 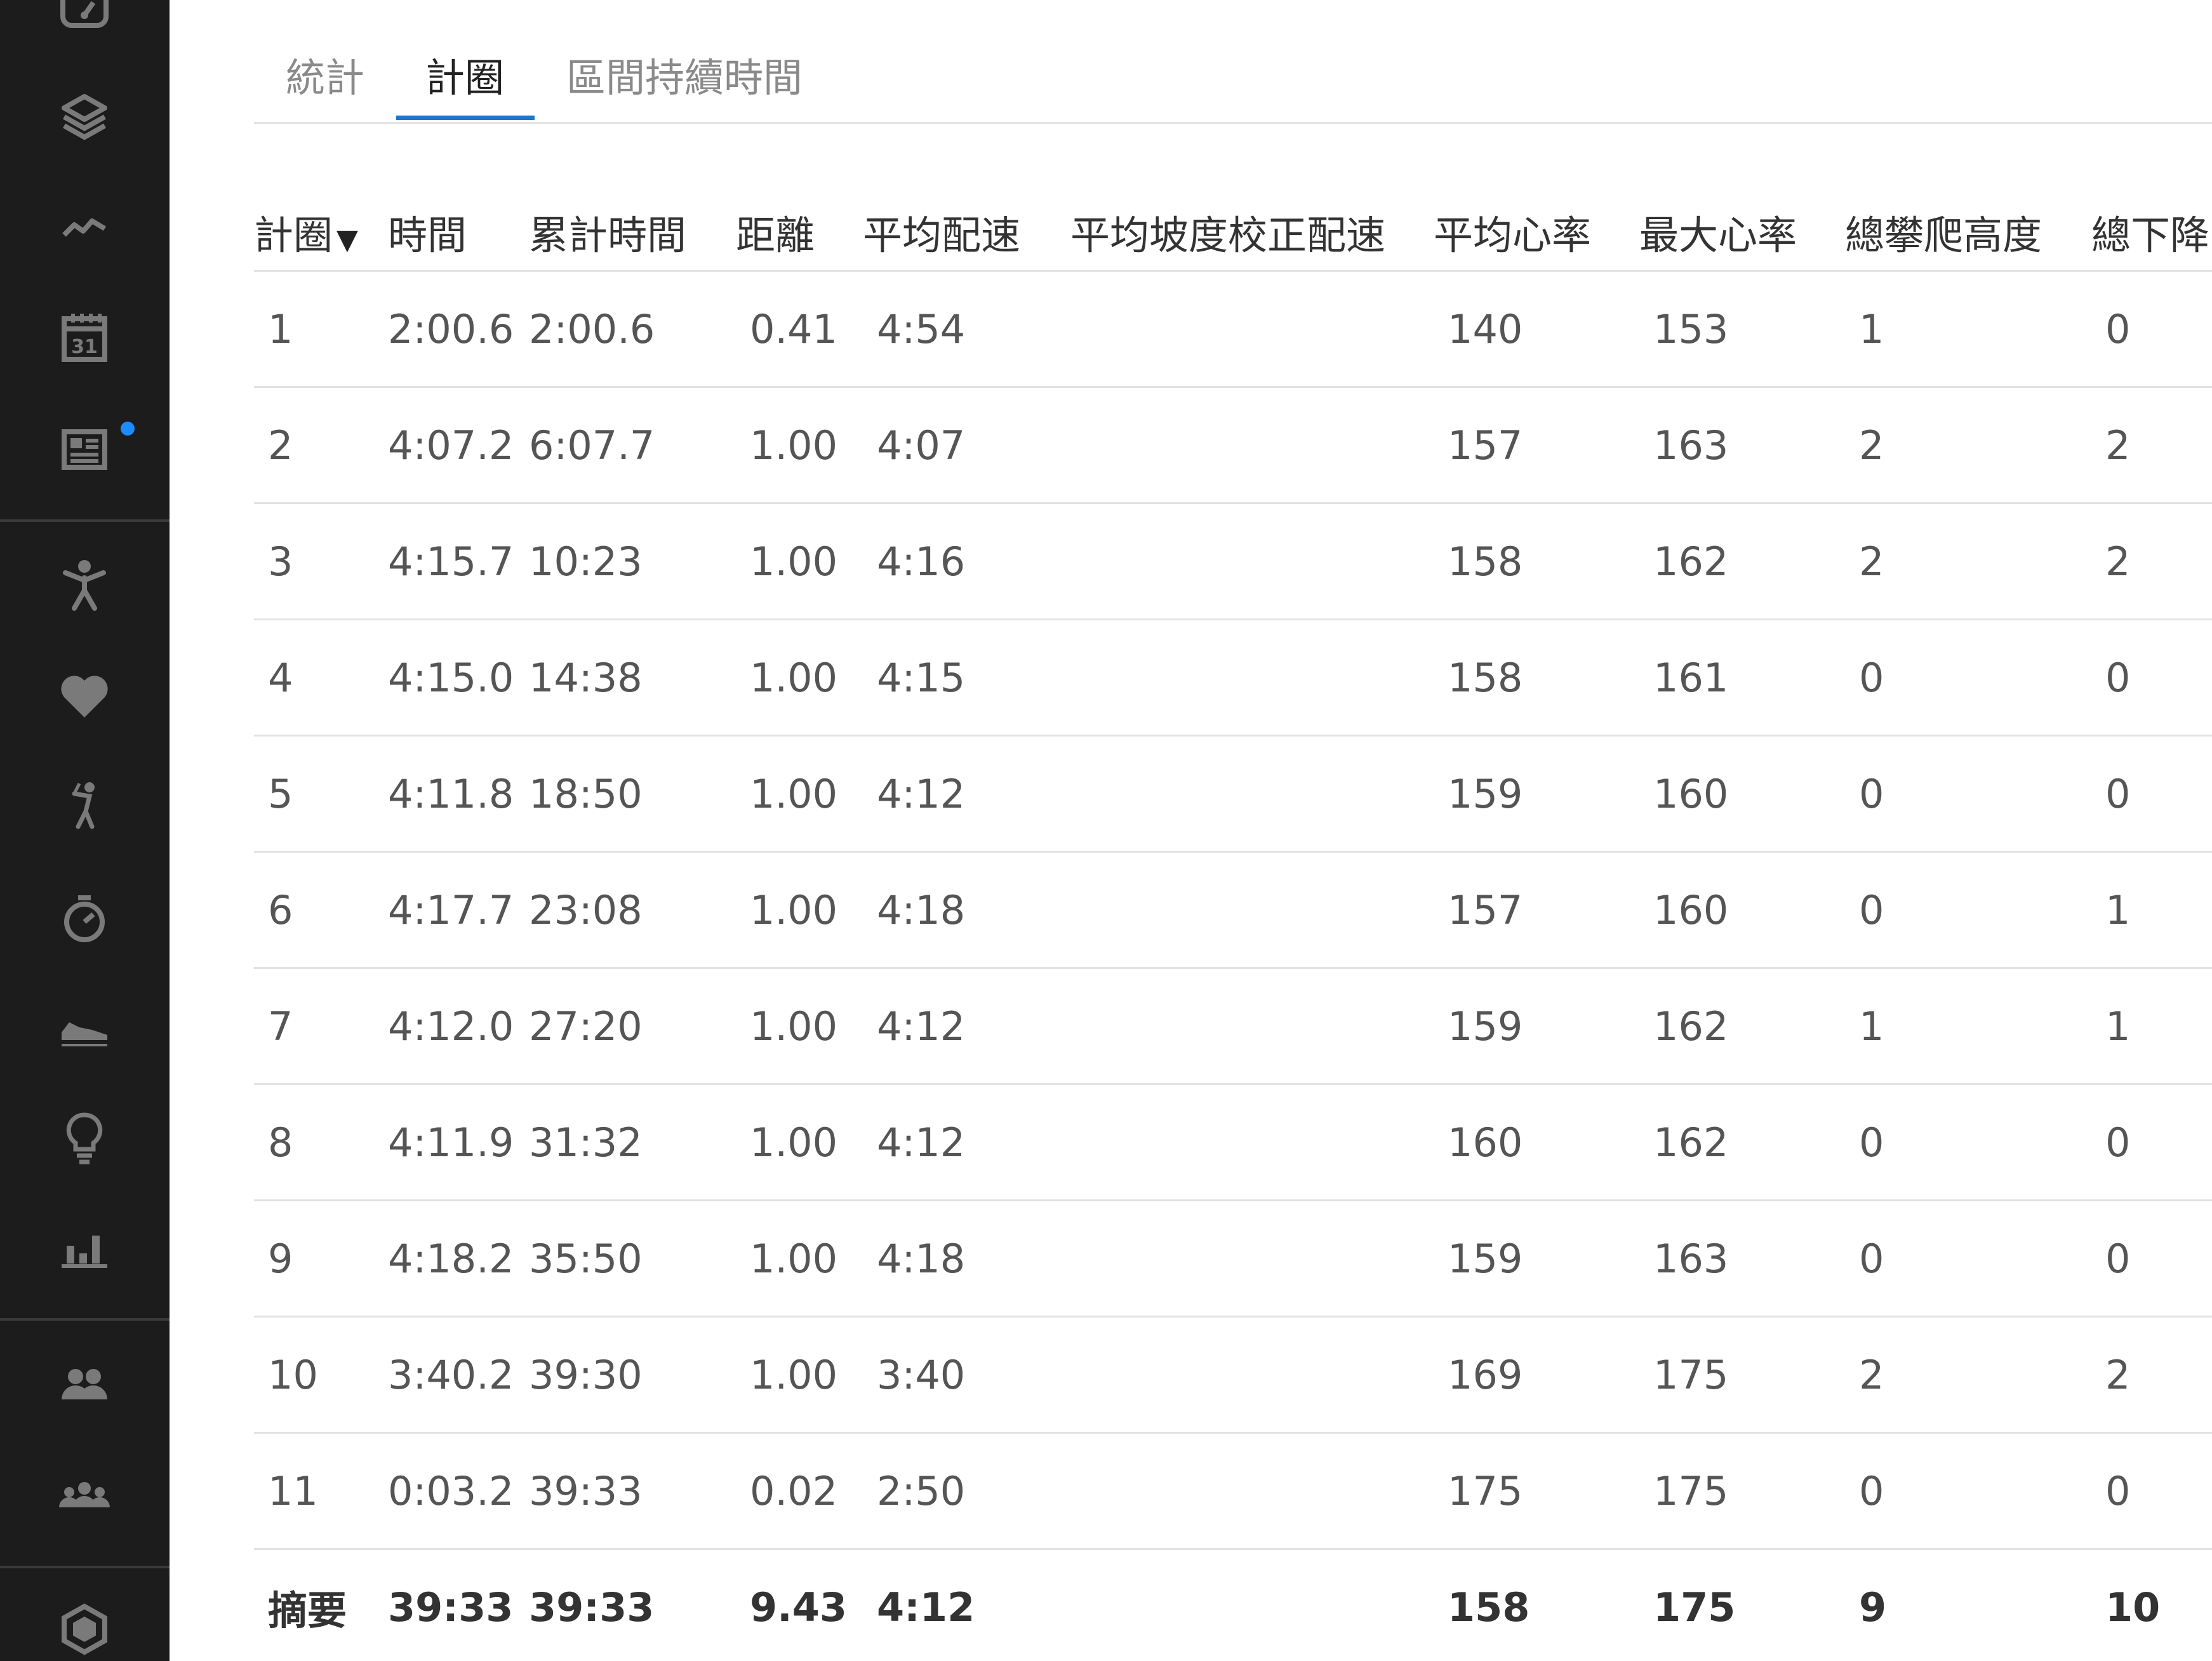 What do you see at coordinates (799, 233) in the screenshot?
I see `column-header-distance: 距離` at bounding box center [799, 233].